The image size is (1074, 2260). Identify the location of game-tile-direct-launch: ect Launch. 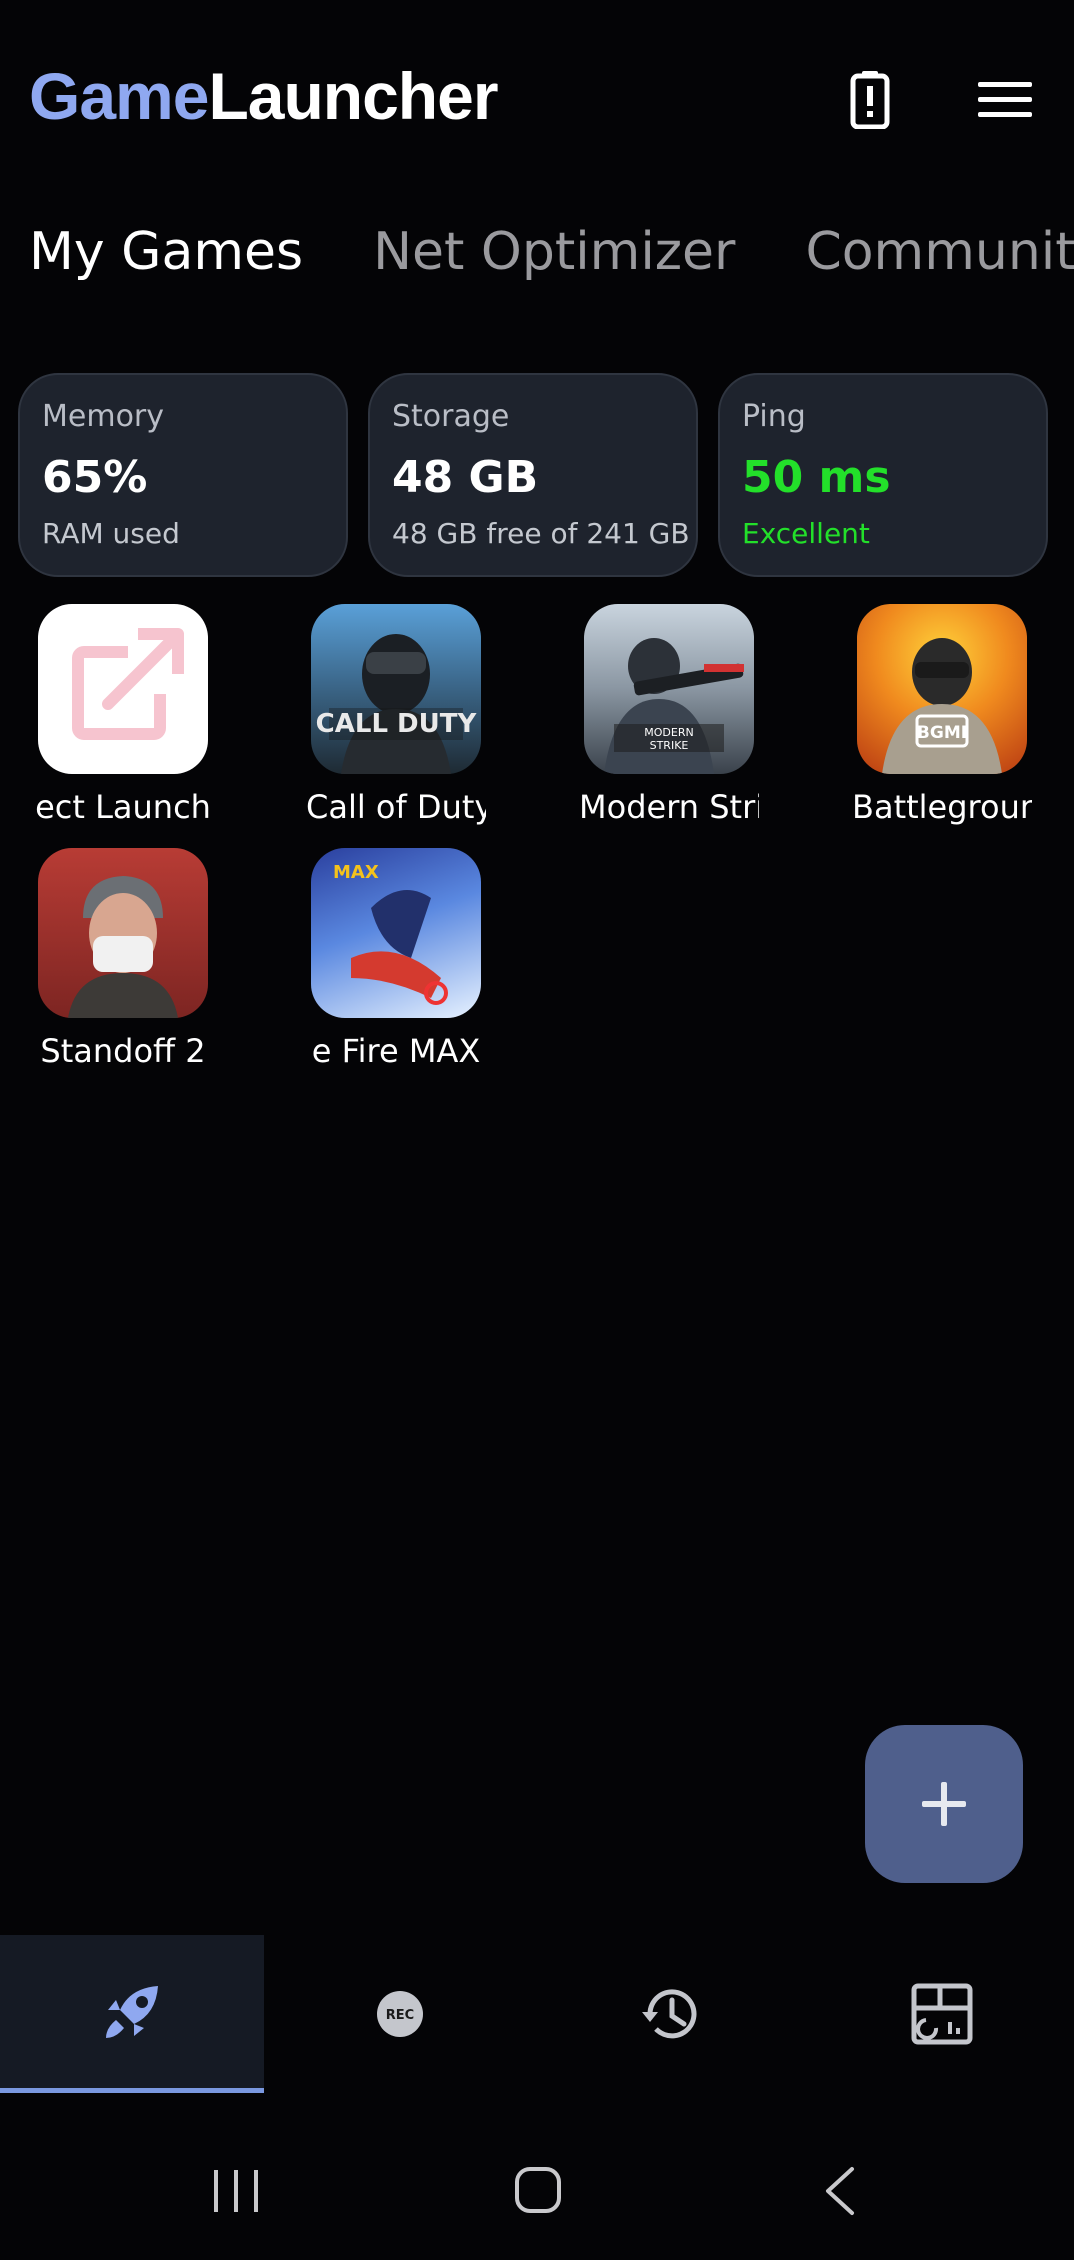
(123, 715).